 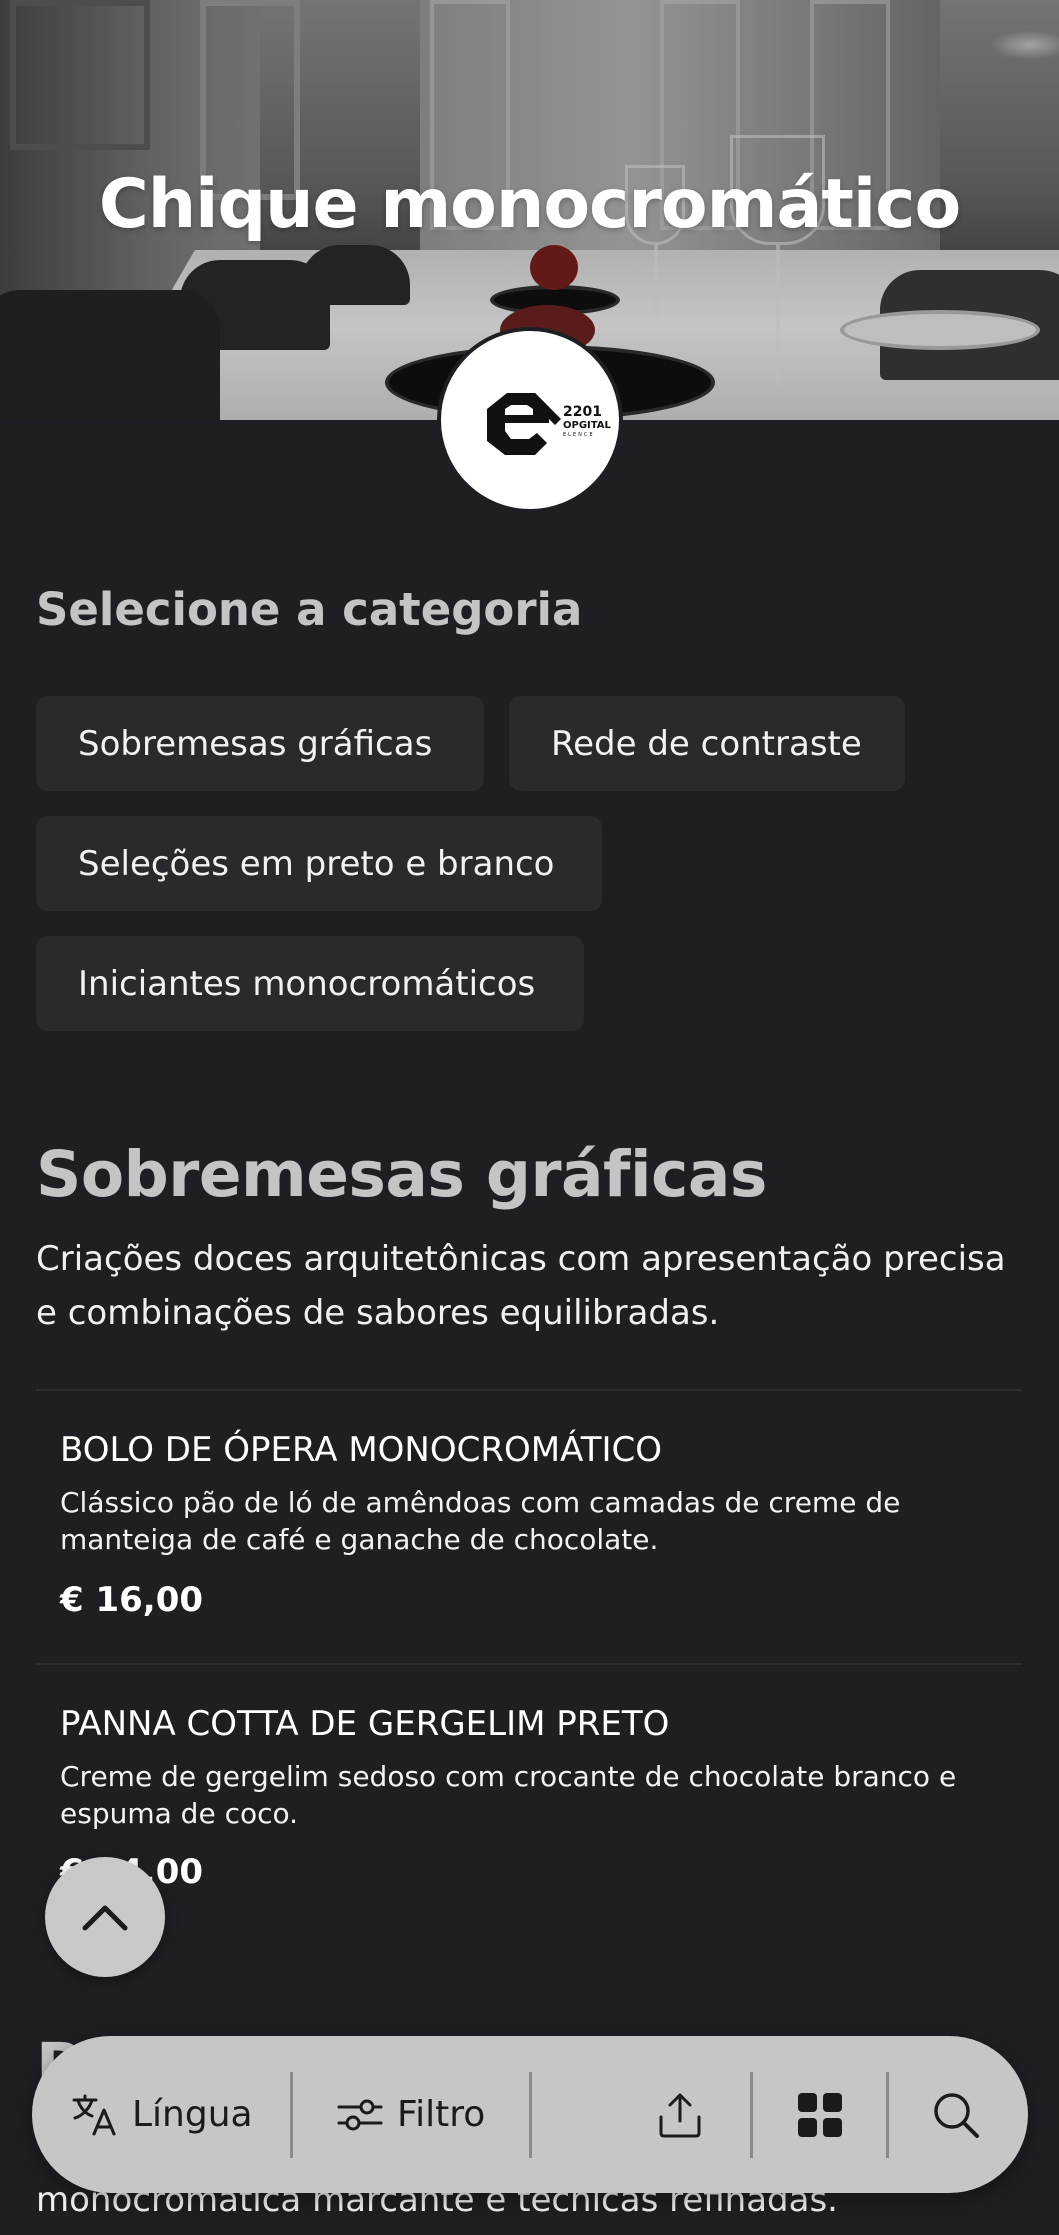 What do you see at coordinates (707, 743) in the screenshot?
I see `category-chip-rede-de-contraste: Rede de contraste` at bounding box center [707, 743].